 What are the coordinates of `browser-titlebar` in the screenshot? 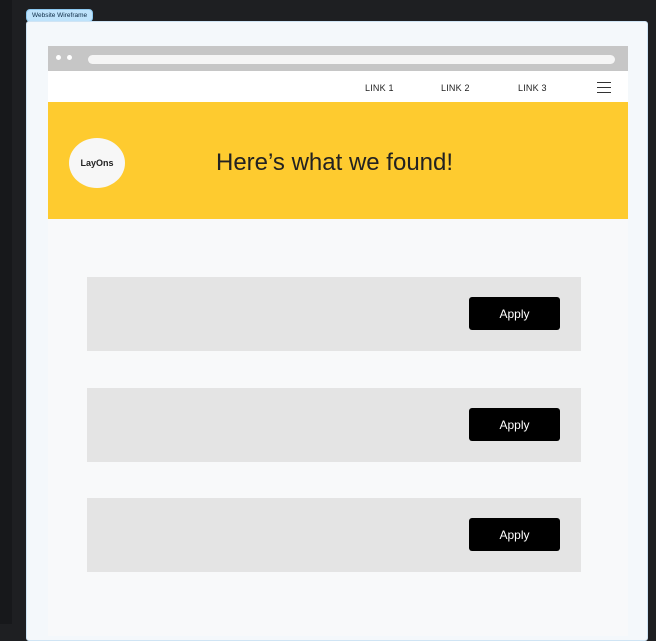 It's located at (338, 58).